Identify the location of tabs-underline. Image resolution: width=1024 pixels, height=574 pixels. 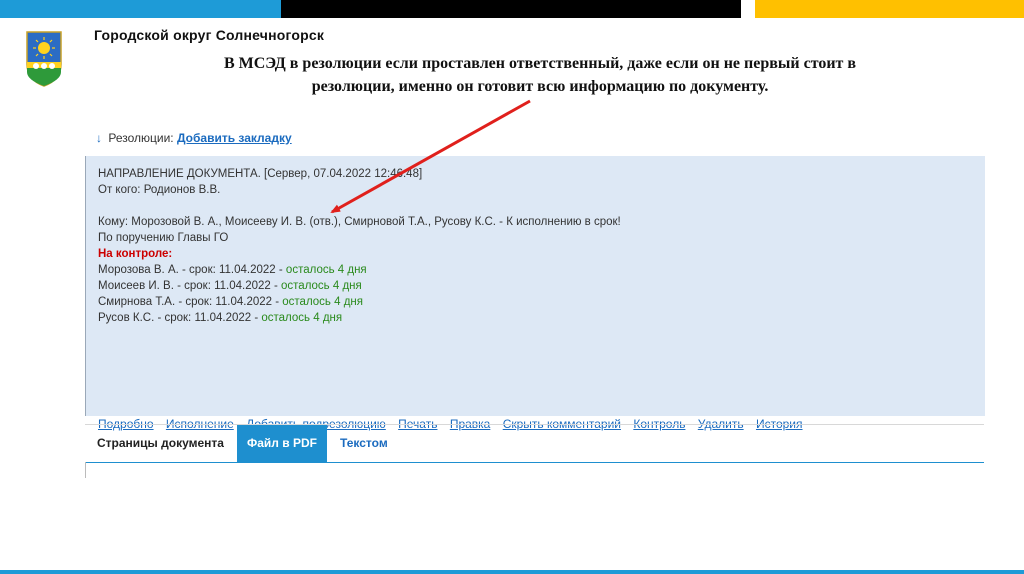
(534, 462).